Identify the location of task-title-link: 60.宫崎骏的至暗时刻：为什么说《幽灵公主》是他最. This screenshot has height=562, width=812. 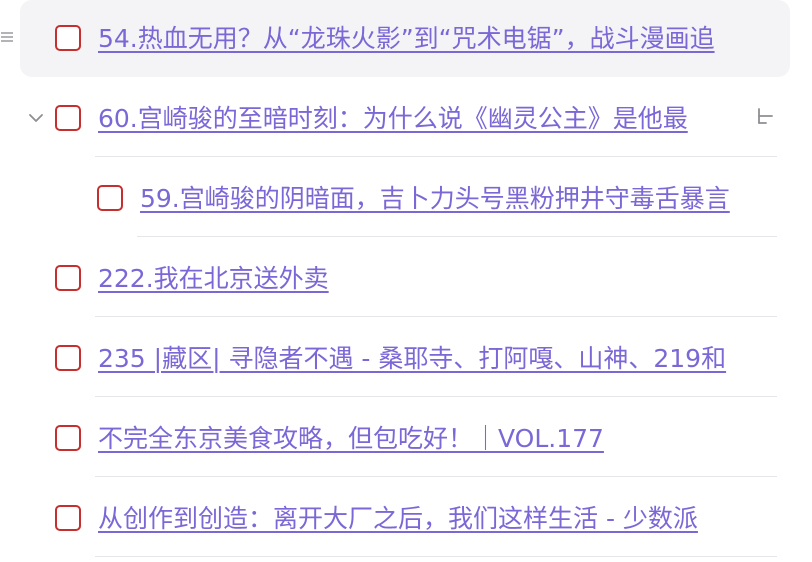
(423, 119).